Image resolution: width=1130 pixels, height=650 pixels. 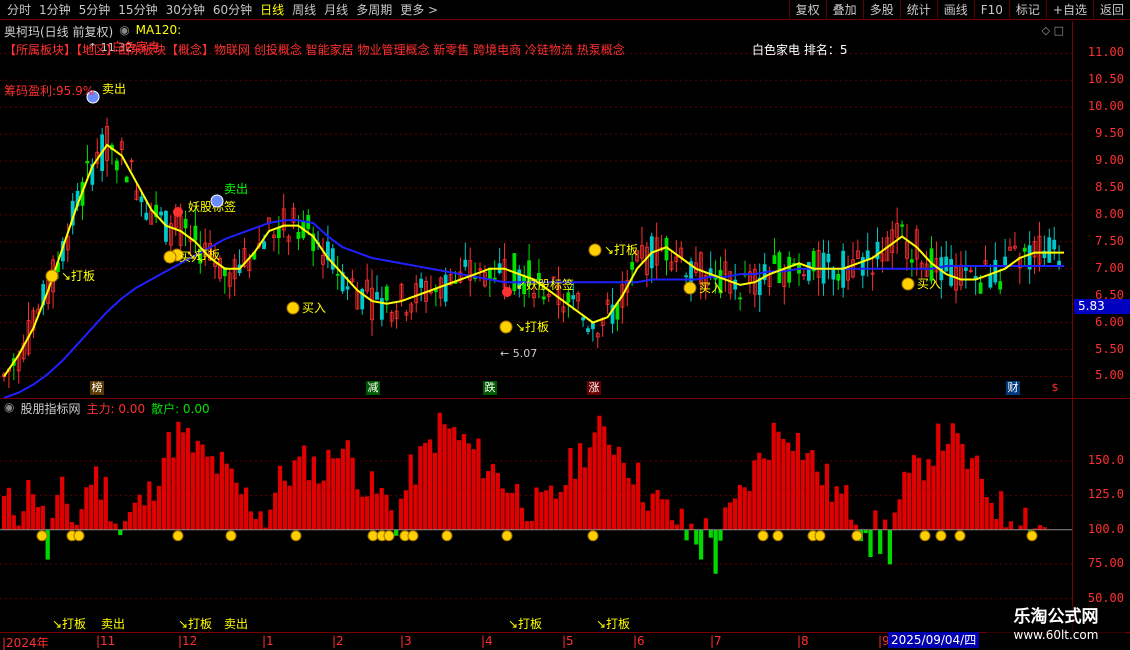 I want to click on toolbar-button: F10, so click(x=991, y=10).